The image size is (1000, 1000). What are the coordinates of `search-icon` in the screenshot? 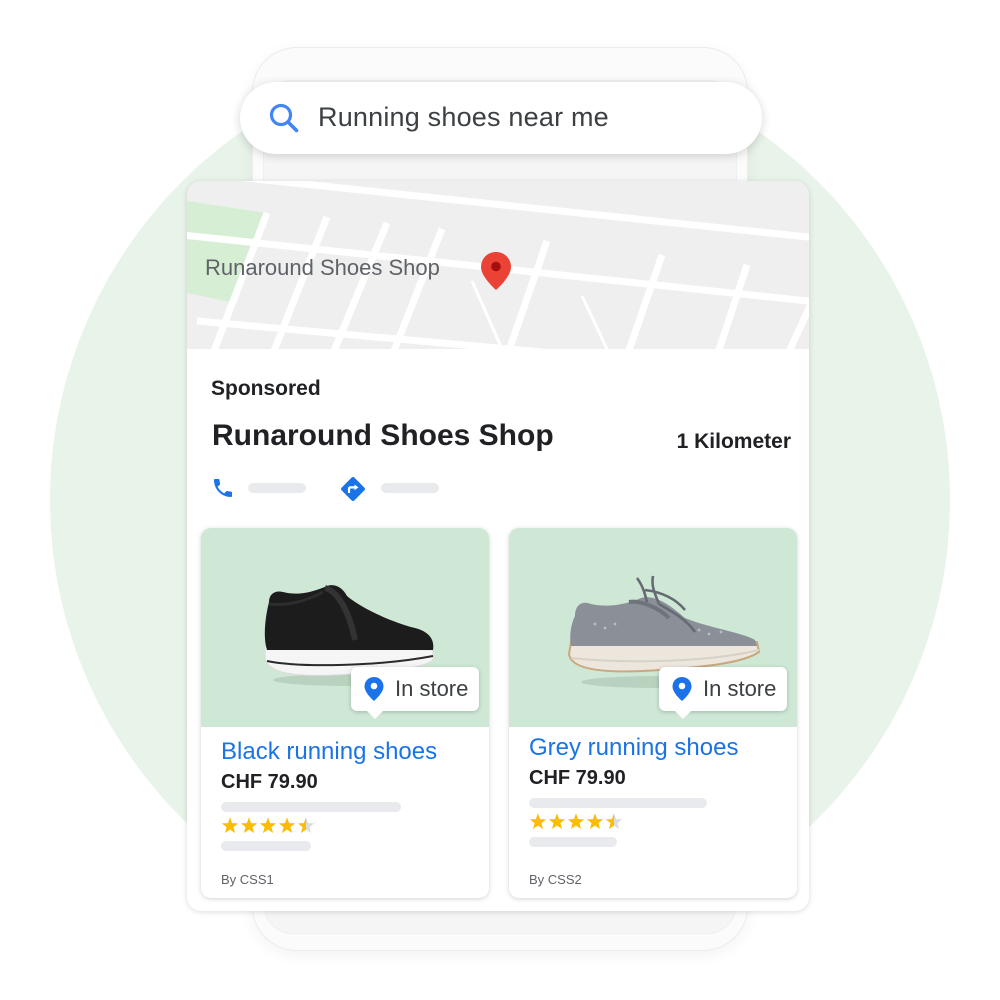 It's located at (284, 118).